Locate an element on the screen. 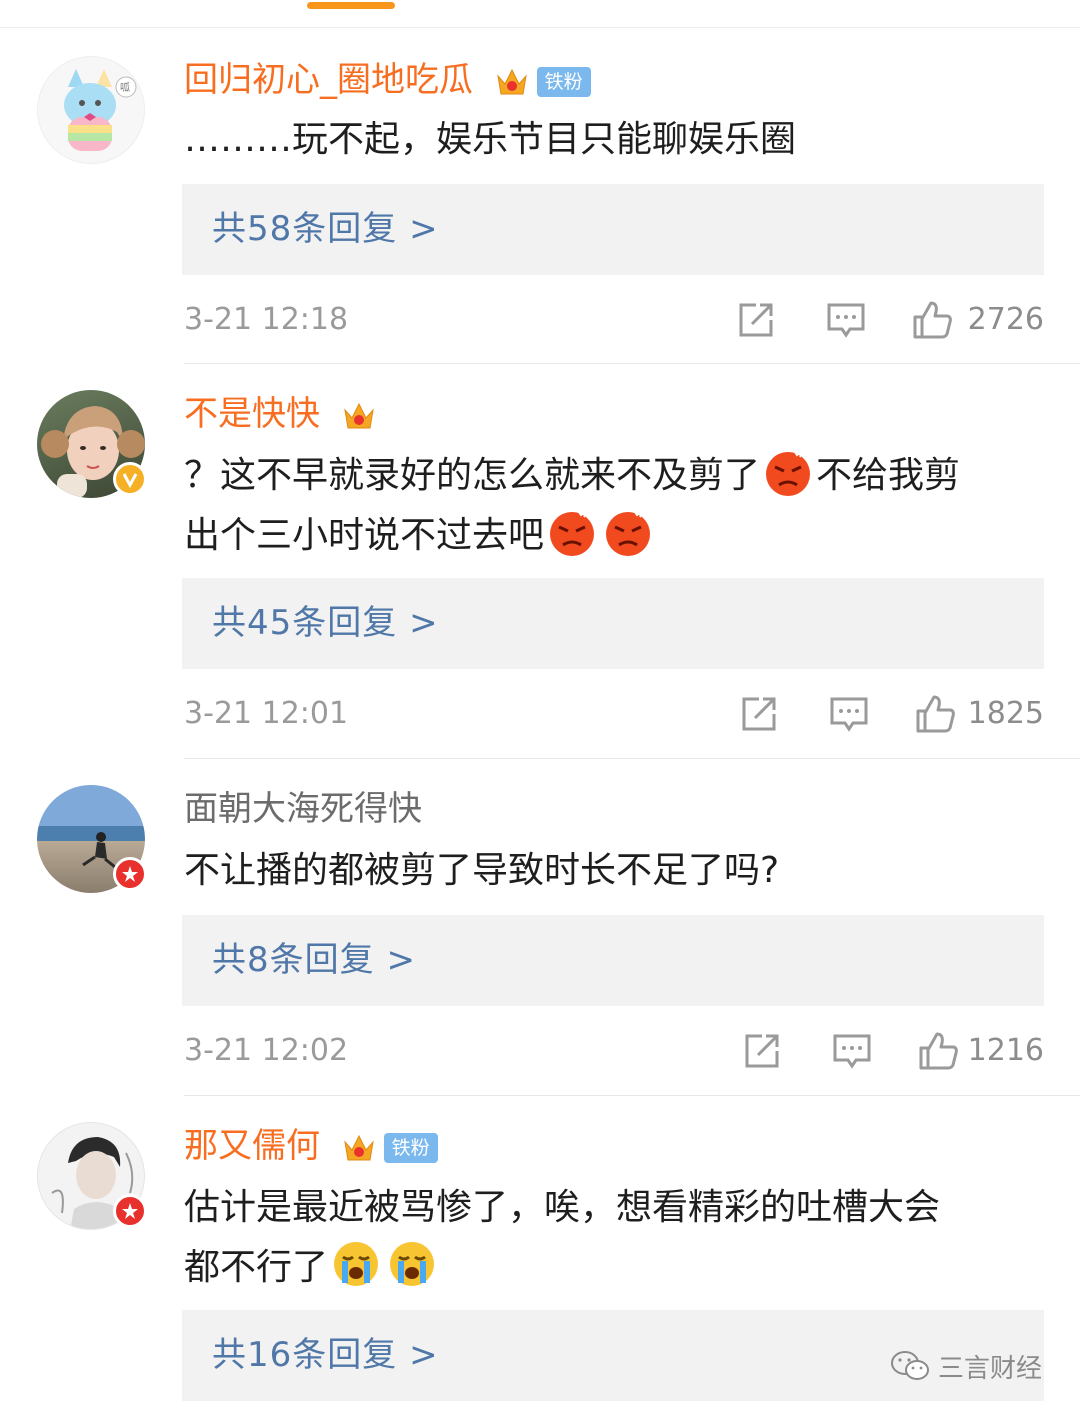 The height and width of the screenshot is (1414, 1080). active-tab-indicator is located at coordinates (351, 5).